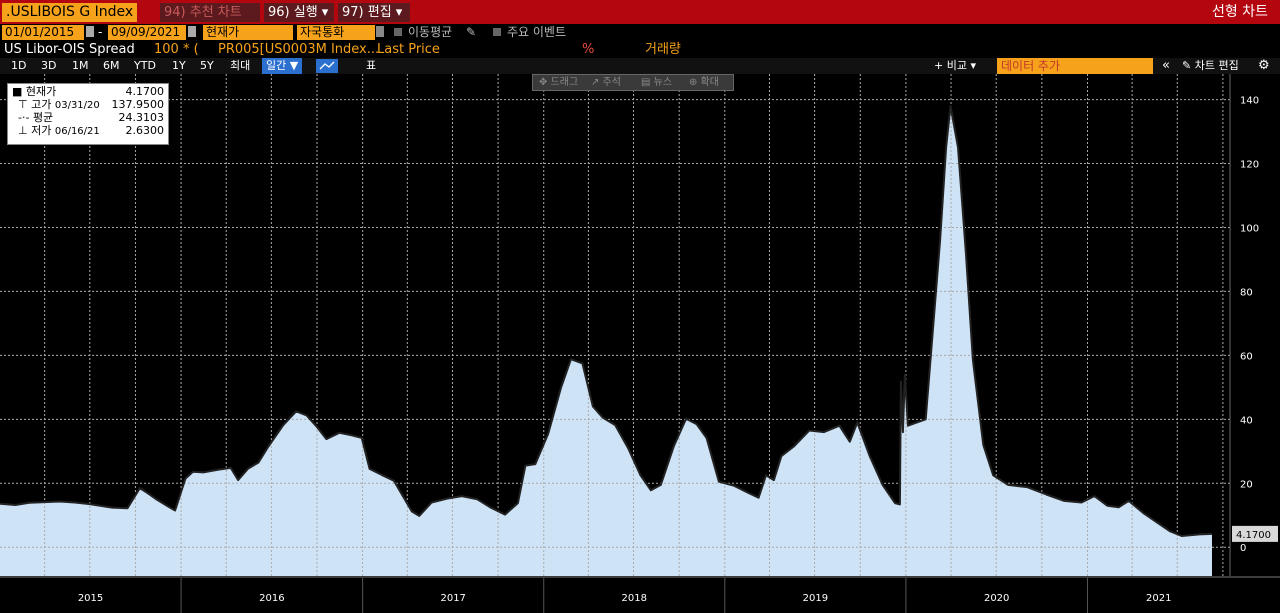  Describe the element at coordinates (43, 32) in the screenshot. I see `start-date-input: 01/01/2015` at that location.